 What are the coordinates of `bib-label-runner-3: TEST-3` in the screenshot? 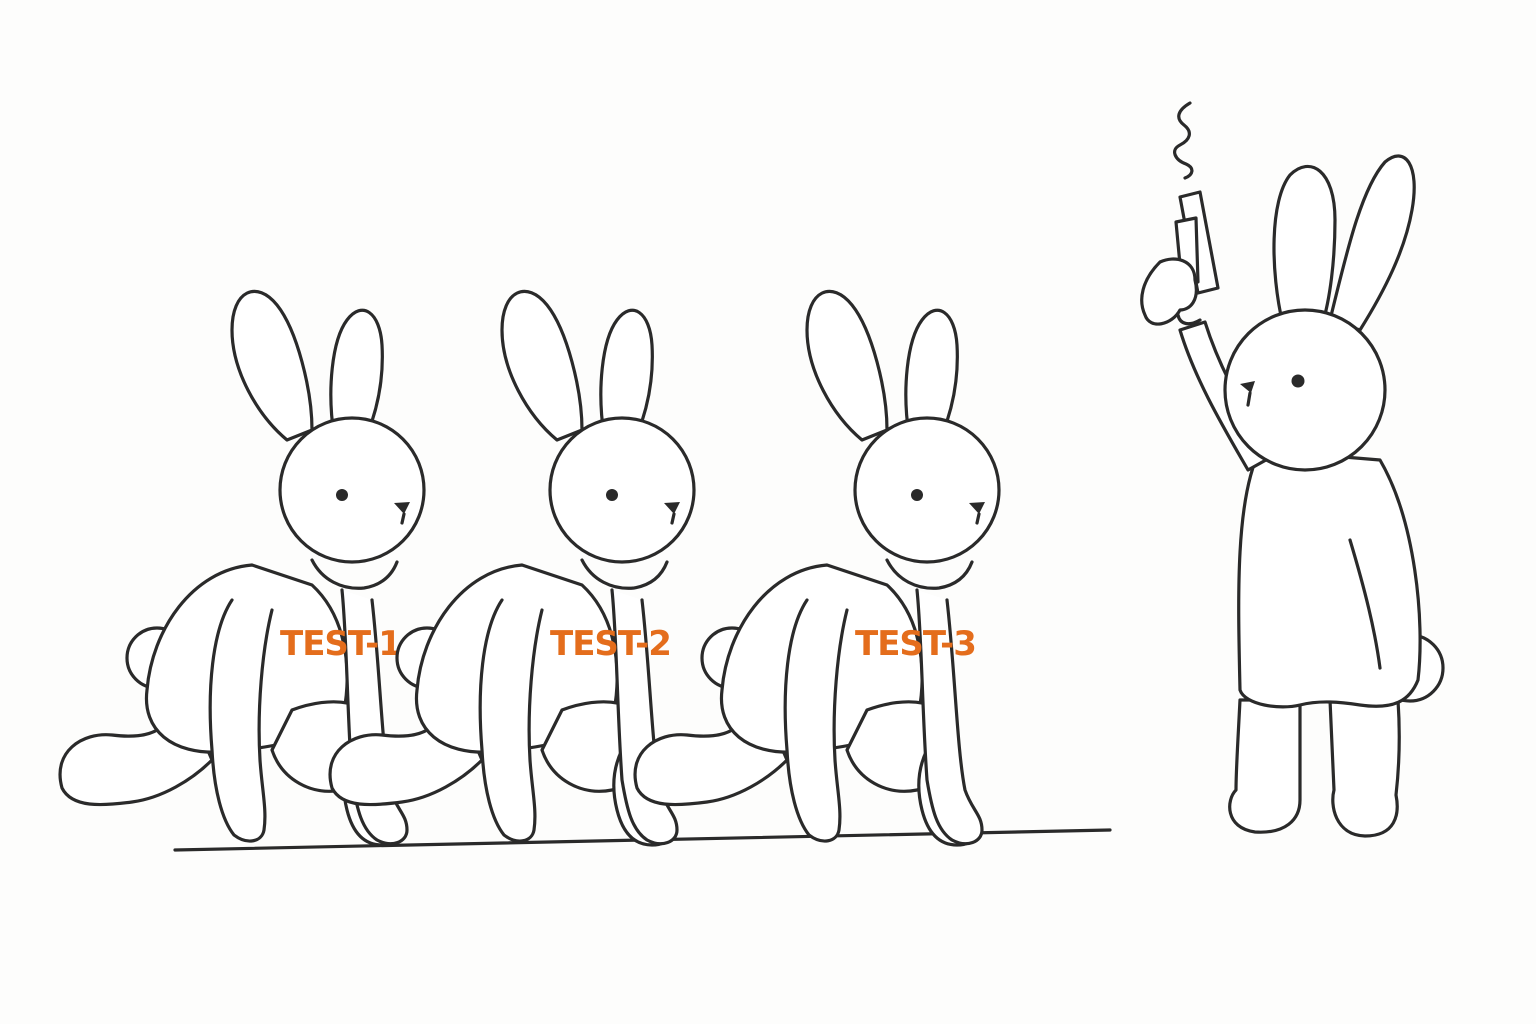 It's located at (915, 644).